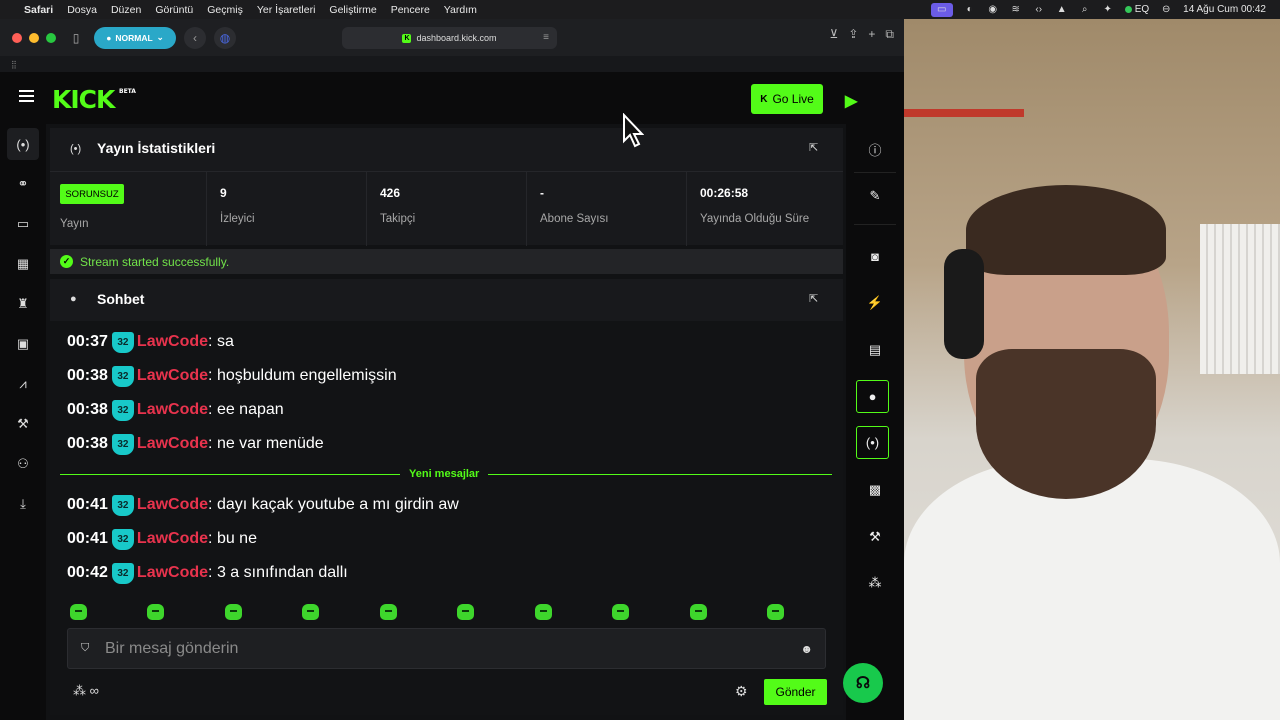  I want to click on chat-message: 00:38 32 LawCode : ne var menüde, so click(195, 444).